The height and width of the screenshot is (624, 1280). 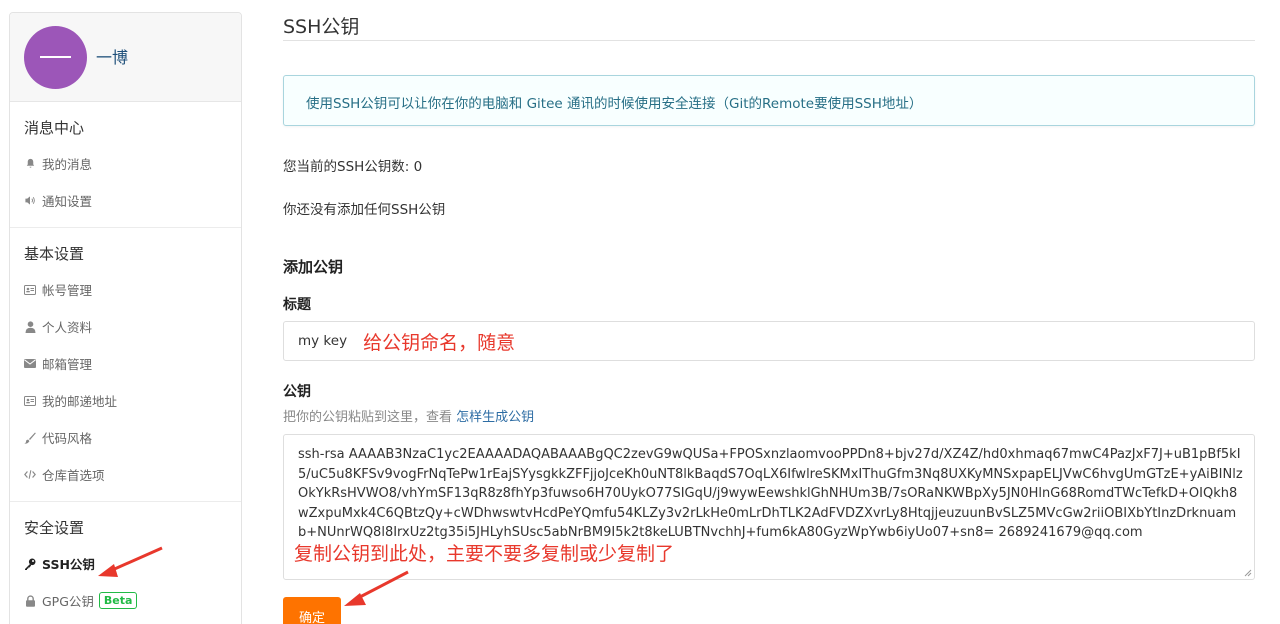 I want to click on key-icon, so click(x=30, y=564).